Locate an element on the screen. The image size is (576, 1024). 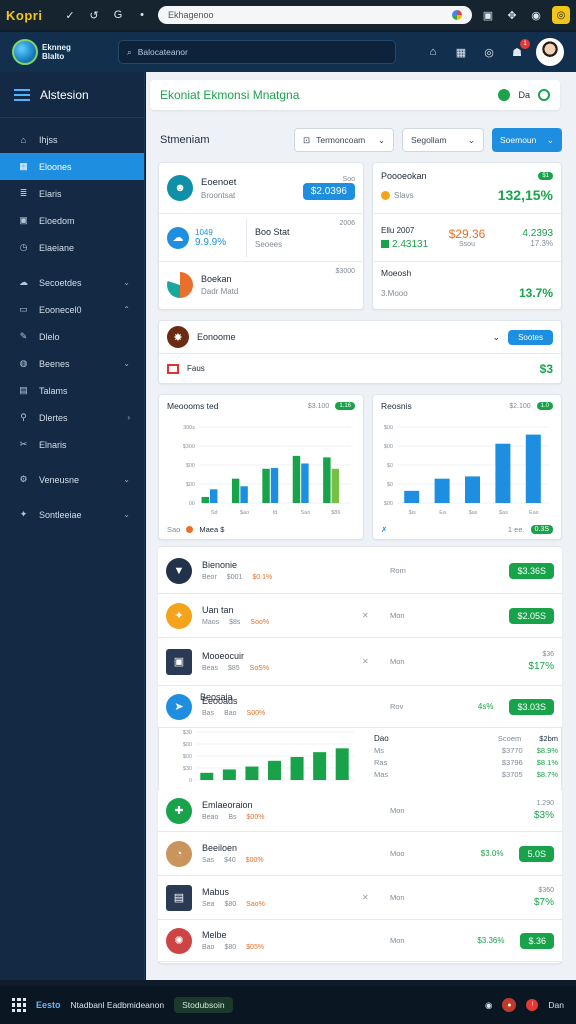
filter-select-1: ⊡ Termoncoam ⌄ is located at coordinates (344, 140).